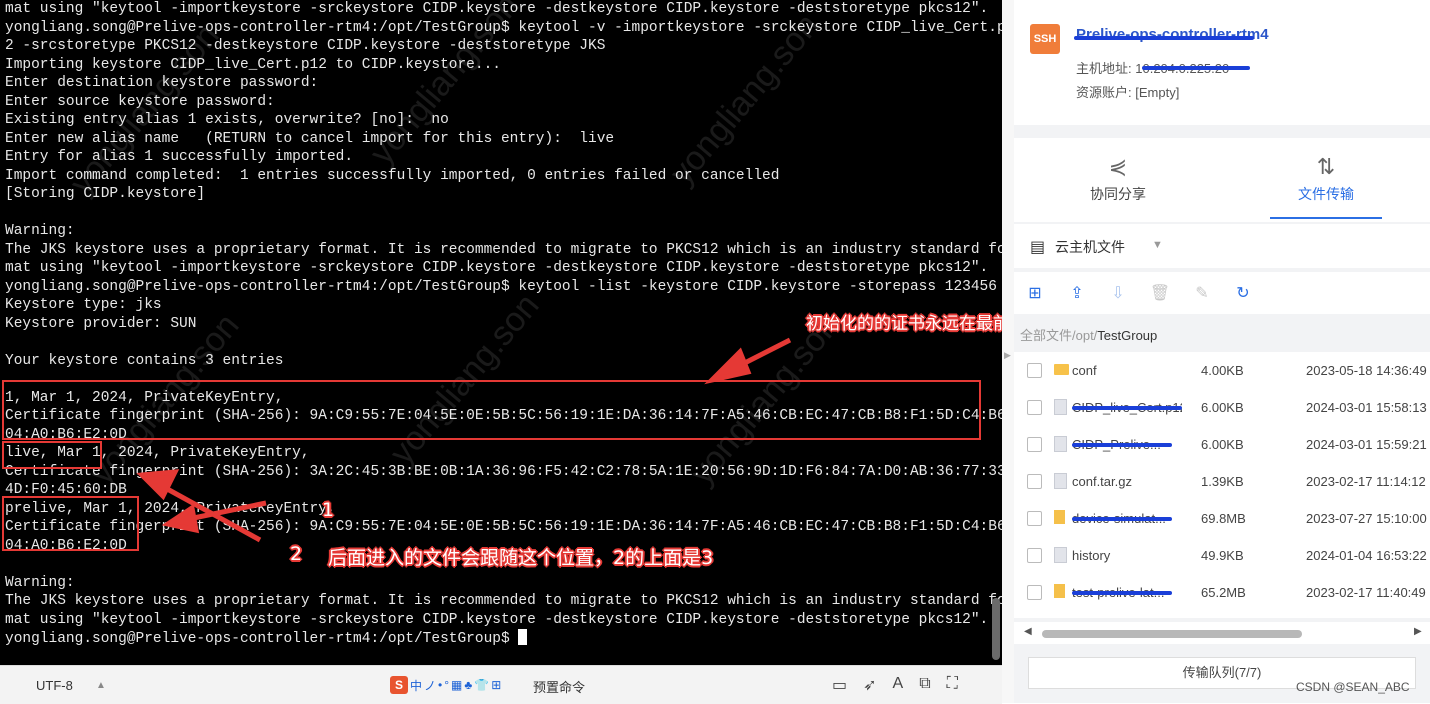 This screenshot has height=704, width=1430. I want to click on collapse-arrow-icon: ▶, so click(1007, 355).